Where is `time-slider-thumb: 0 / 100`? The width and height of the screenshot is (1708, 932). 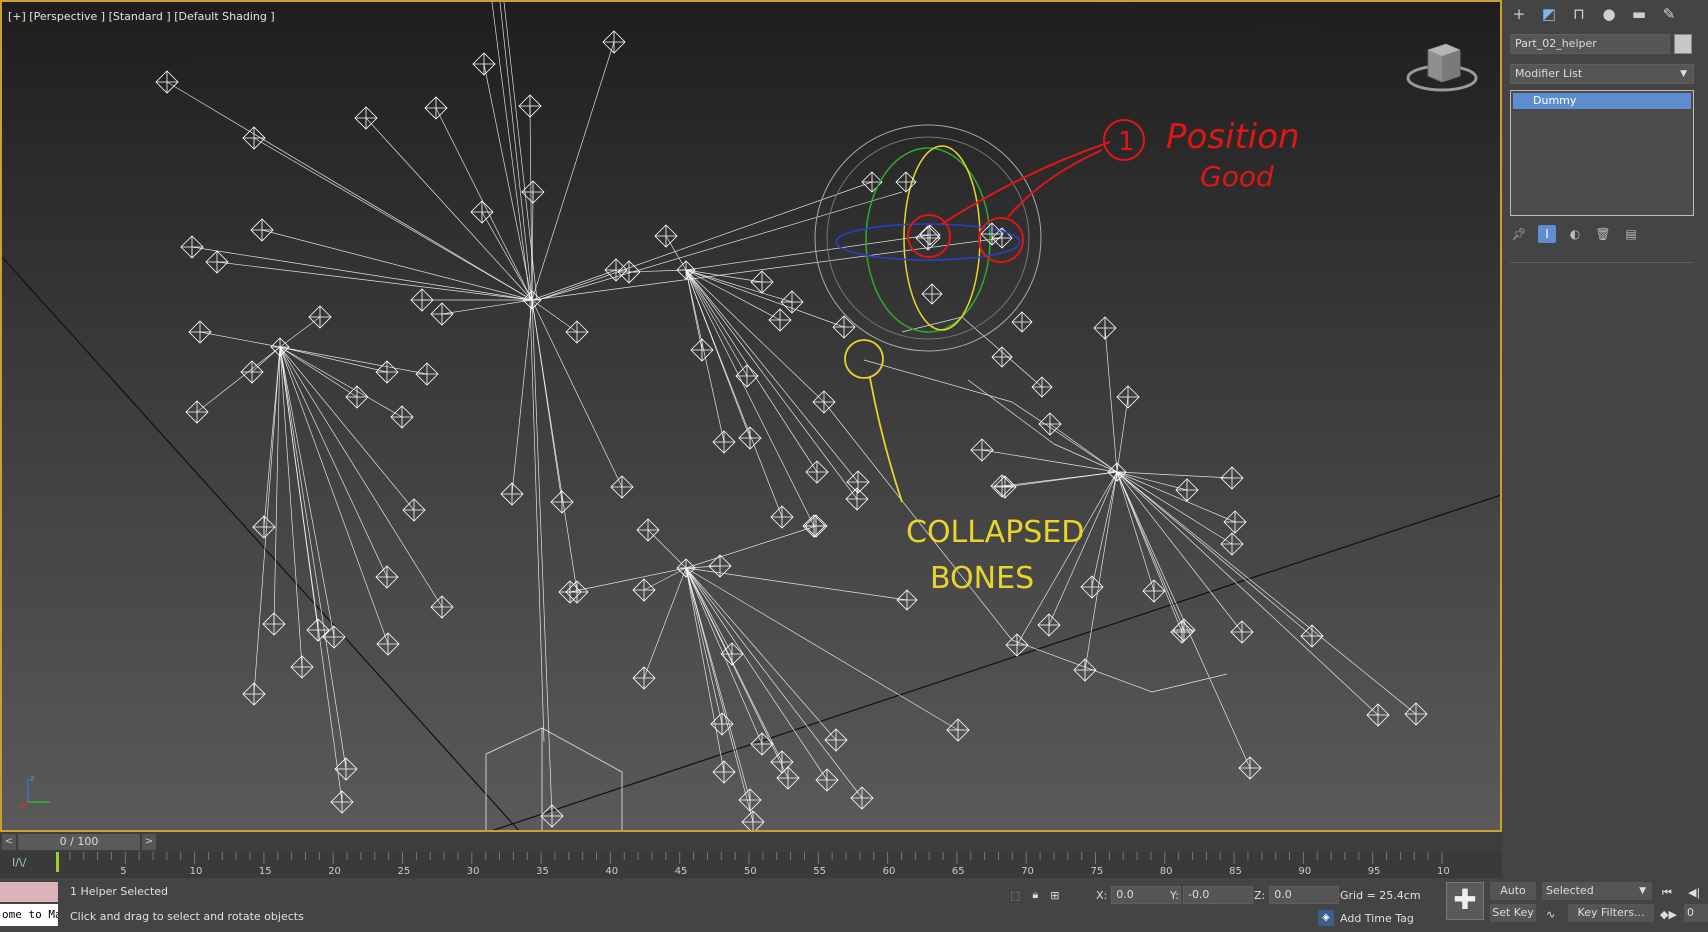 time-slider-thumb: 0 / 100 is located at coordinates (79, 842).